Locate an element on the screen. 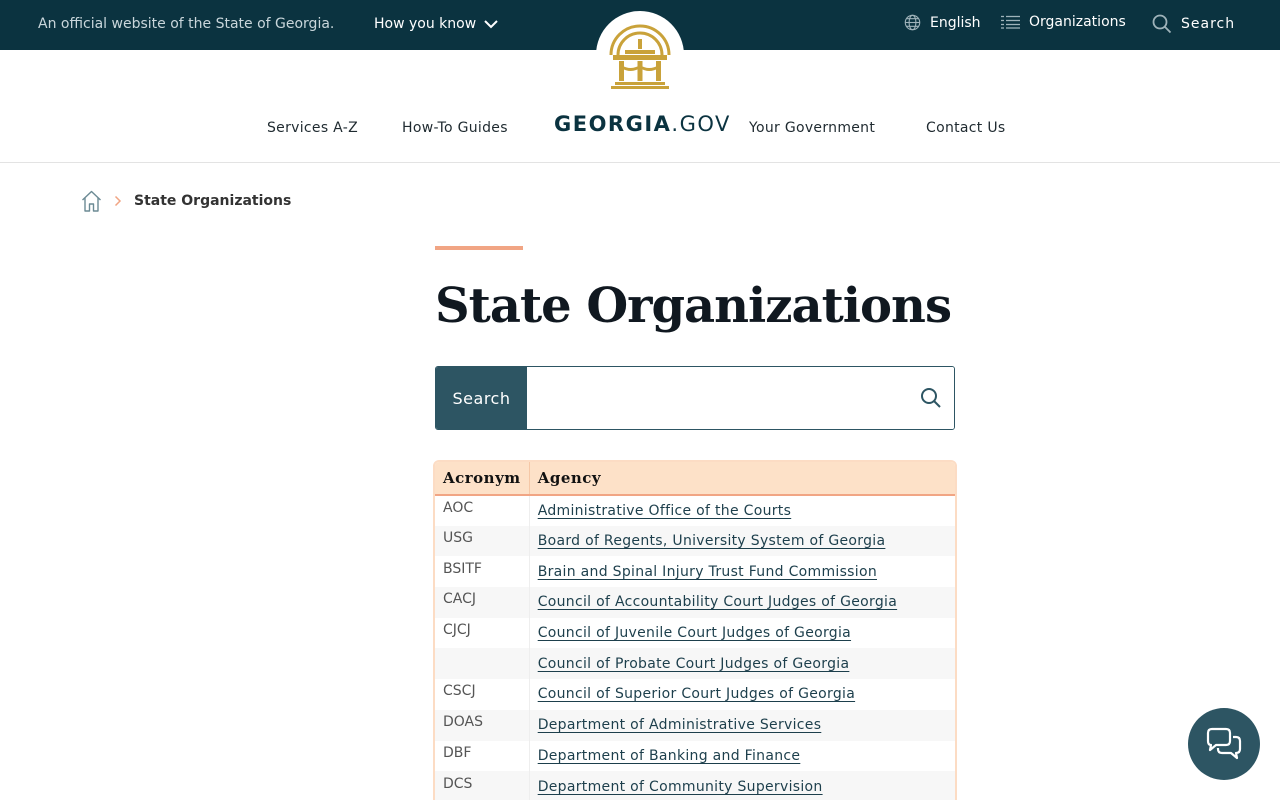  top-search-label: Search is located at coordinates (1208, 24).